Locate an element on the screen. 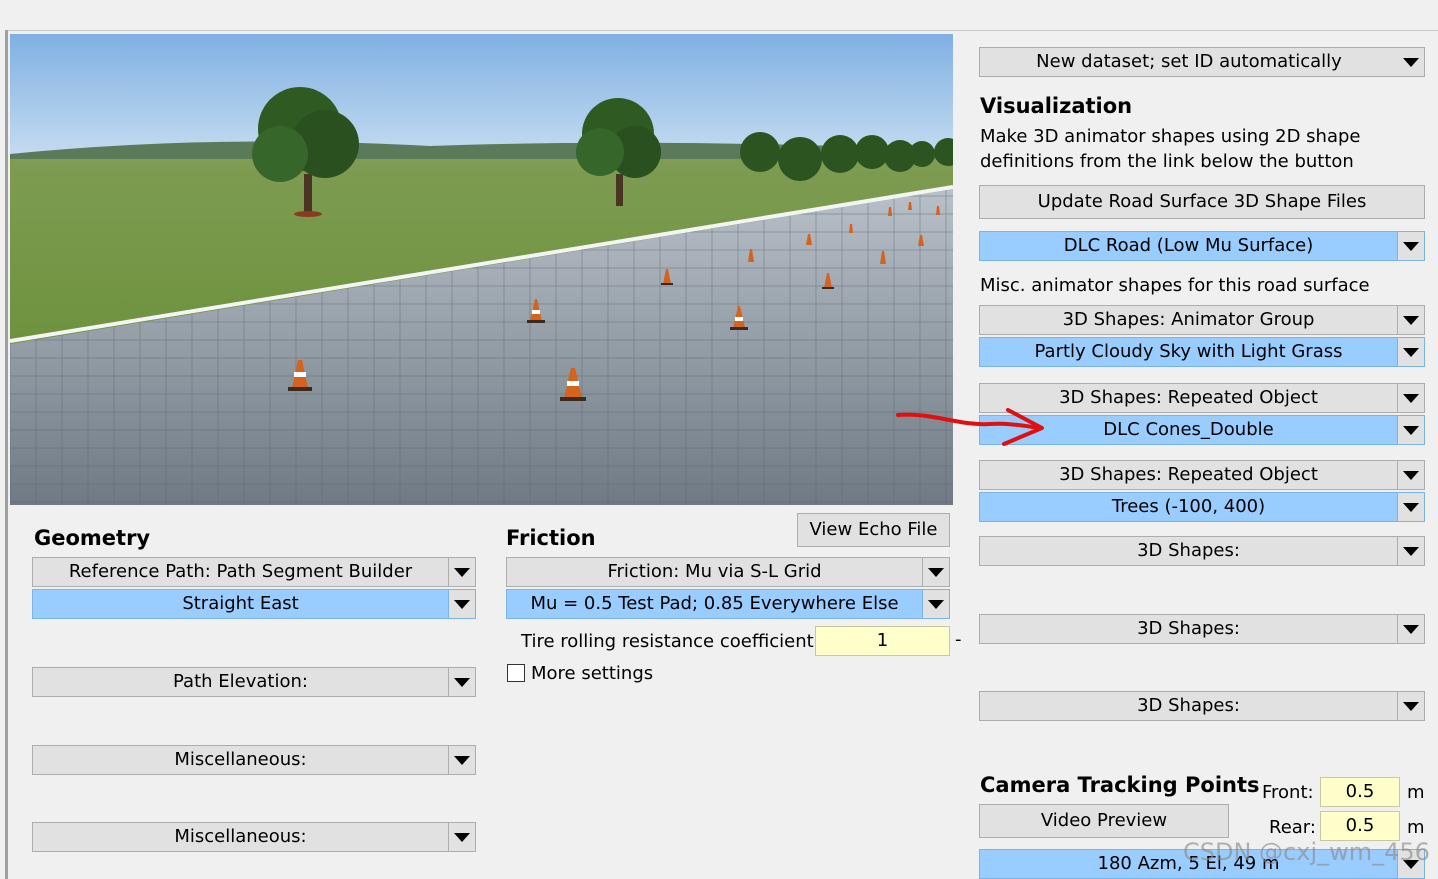 Image resolution: width=1438 pixels, height=879 pixels. path-elevation-dropdown: Path Elevation: is located at coordinates (254, 682).